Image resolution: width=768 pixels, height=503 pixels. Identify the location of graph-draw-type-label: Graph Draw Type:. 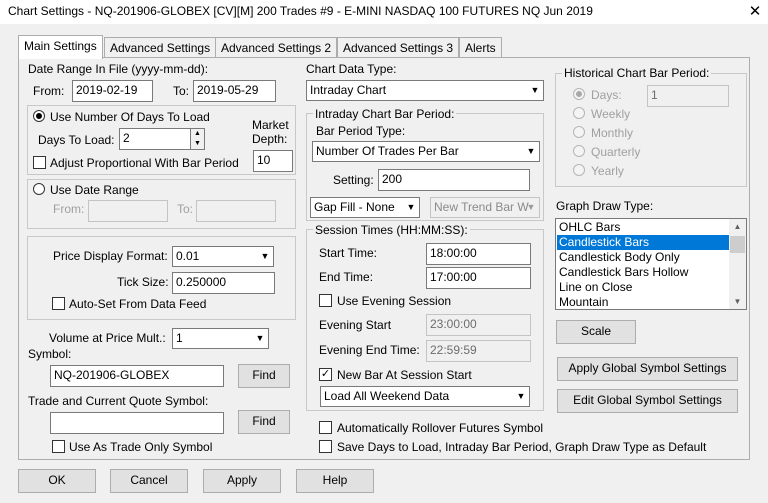
(605, 206).